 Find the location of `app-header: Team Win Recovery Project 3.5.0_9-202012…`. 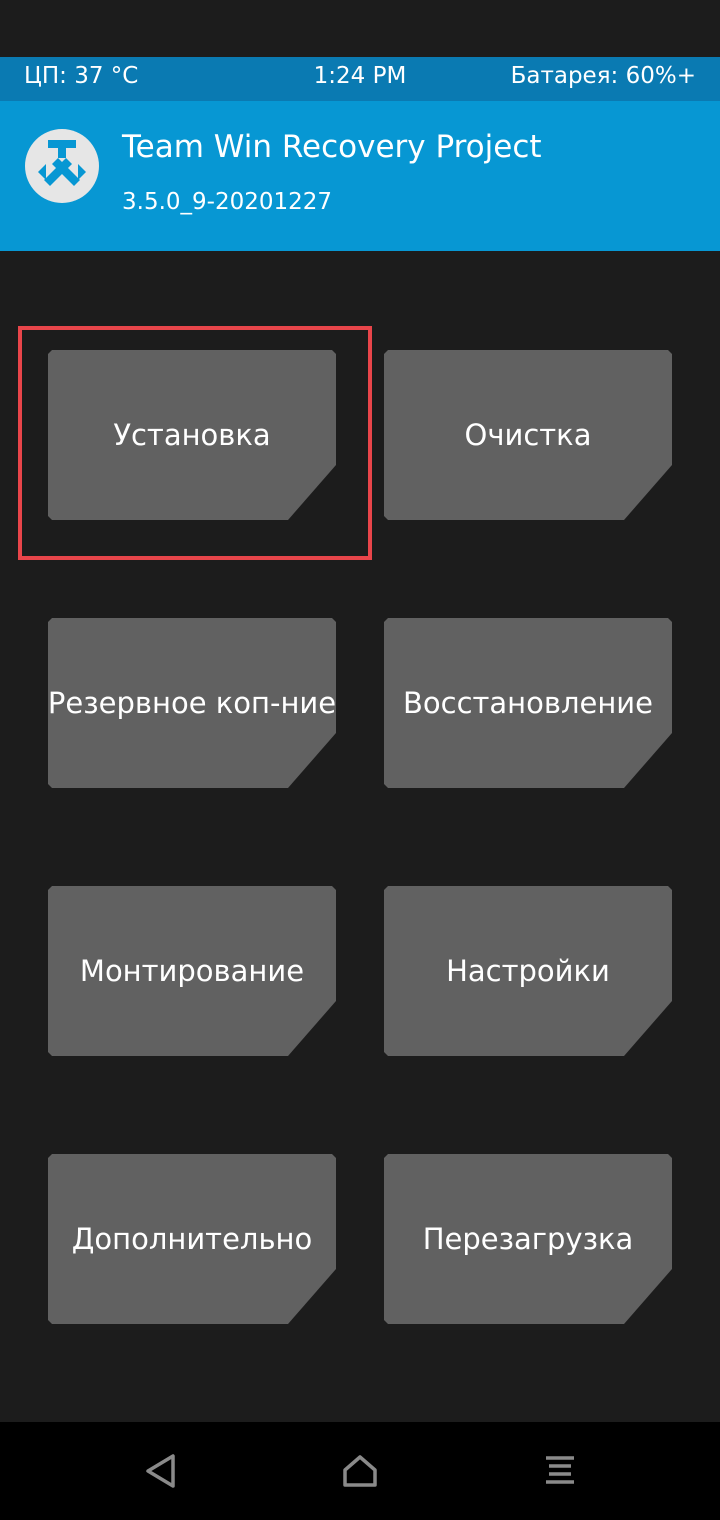

app-header: Team Win Recovery Project 3.5.0_9-202012… is located at coordinates (360, 176).